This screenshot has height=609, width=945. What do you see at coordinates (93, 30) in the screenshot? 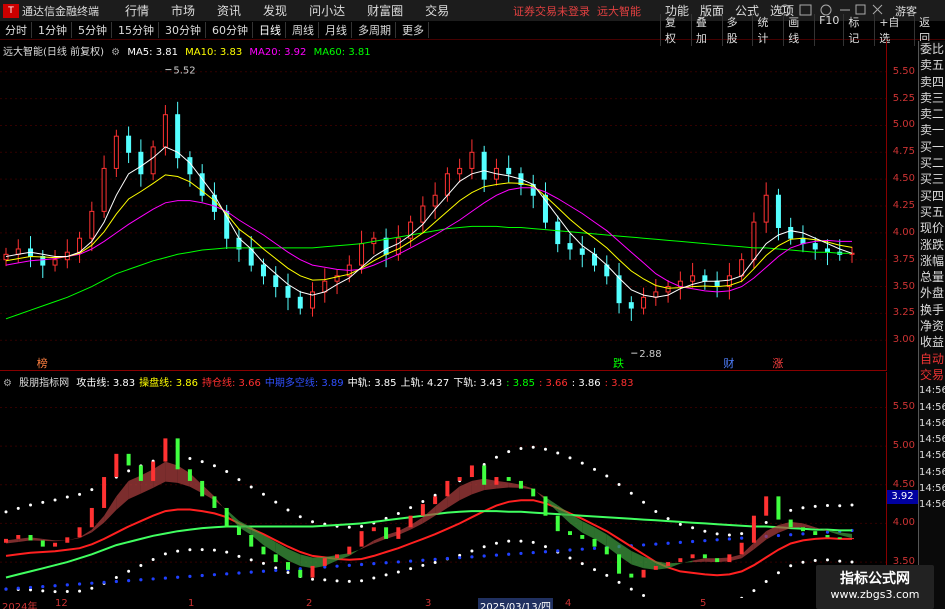
I see `period-tab: 5分钟` at bounding box center [93, 30].